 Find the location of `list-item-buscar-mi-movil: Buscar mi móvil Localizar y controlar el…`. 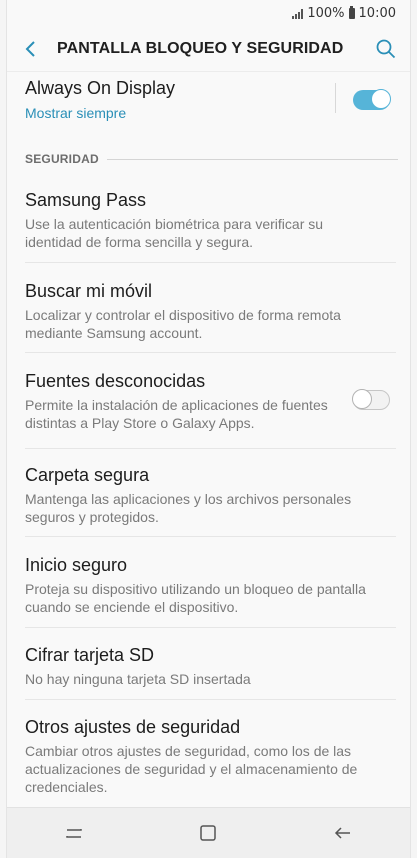

list-item-buscar-mi-movil: Buscar mi móvil Localizar y controlar el… is located at coordinates (208, 317).